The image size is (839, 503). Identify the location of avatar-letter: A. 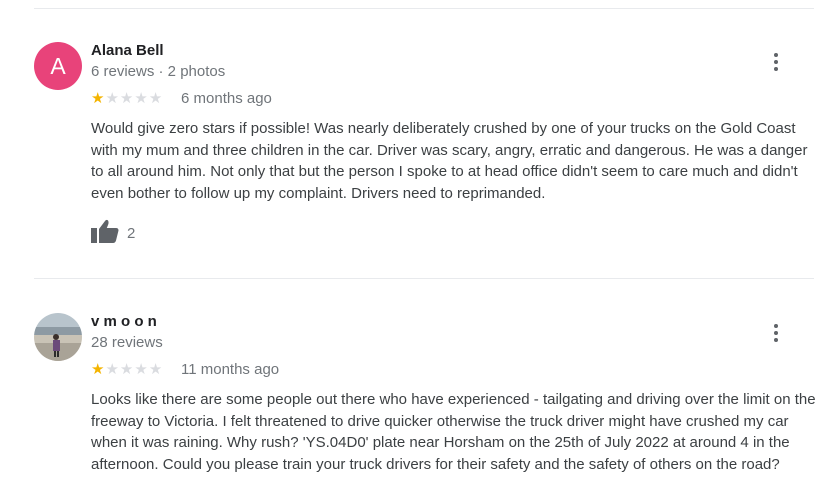
(58, 65).